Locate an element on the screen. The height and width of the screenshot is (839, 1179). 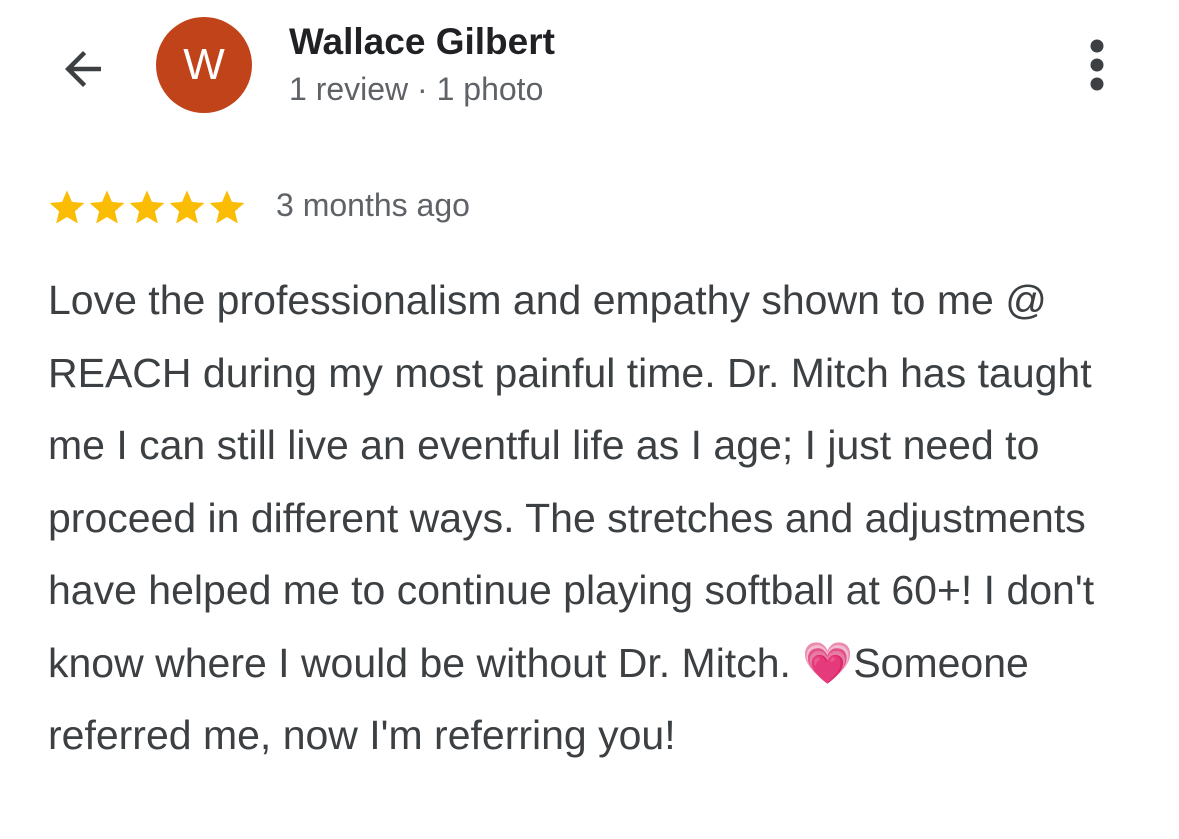
avatar-initial: W is located at coordinates (204, 64).